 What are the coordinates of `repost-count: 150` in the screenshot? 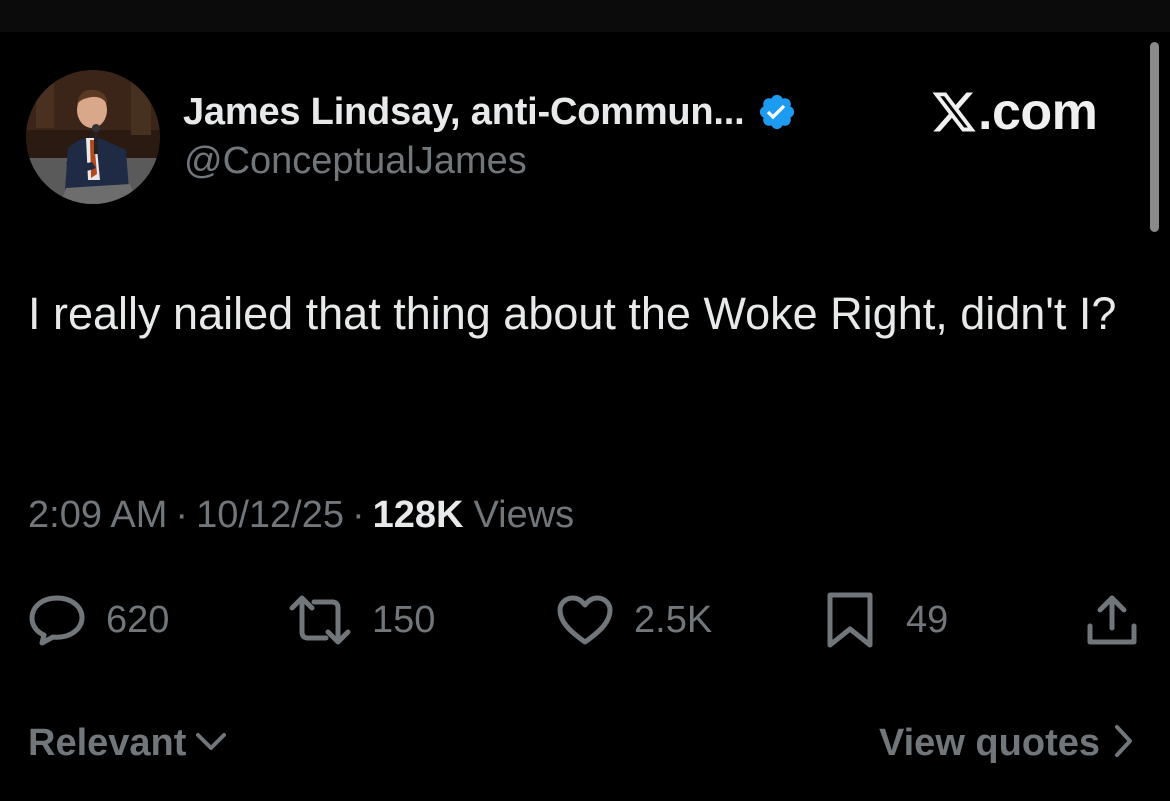 It's located at (404, 619).